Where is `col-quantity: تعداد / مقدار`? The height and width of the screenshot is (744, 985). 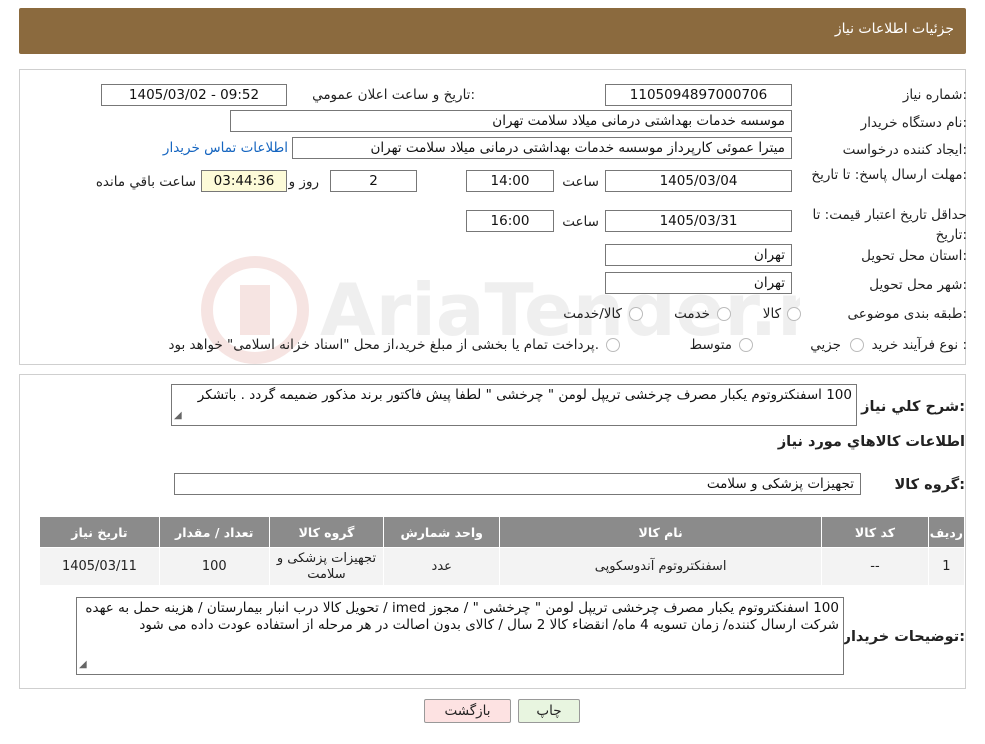 col-quantity: تعداد / مقدار is located at coordinates (214, 532).